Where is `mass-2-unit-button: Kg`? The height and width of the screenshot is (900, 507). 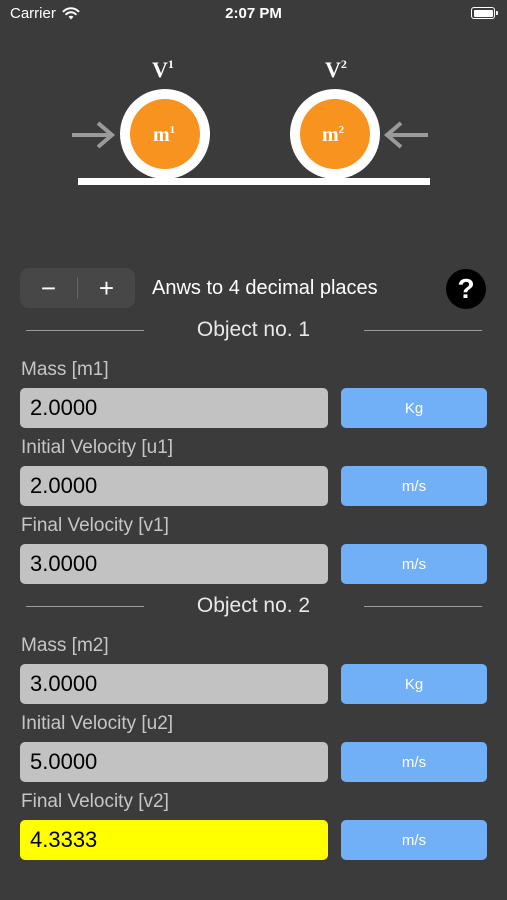
mass-2-unit-button: Kg is located at coordinates (414, 684).